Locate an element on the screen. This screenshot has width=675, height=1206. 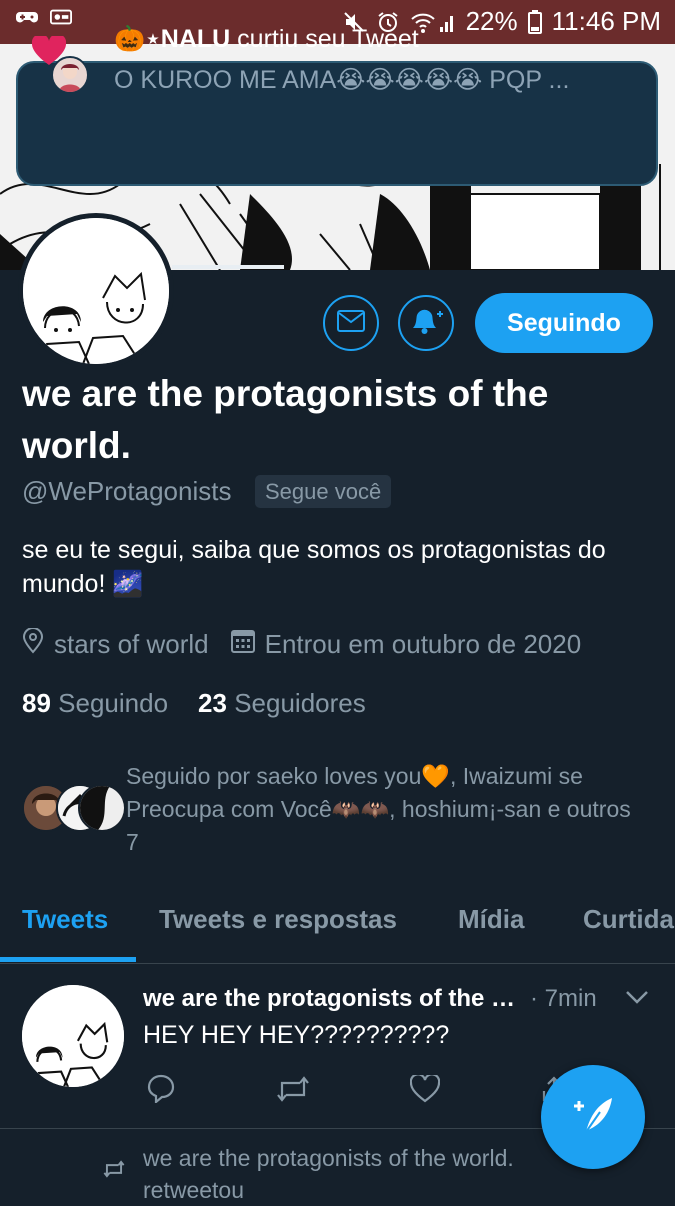
follower-avatar is located at coordinates (102, 808).